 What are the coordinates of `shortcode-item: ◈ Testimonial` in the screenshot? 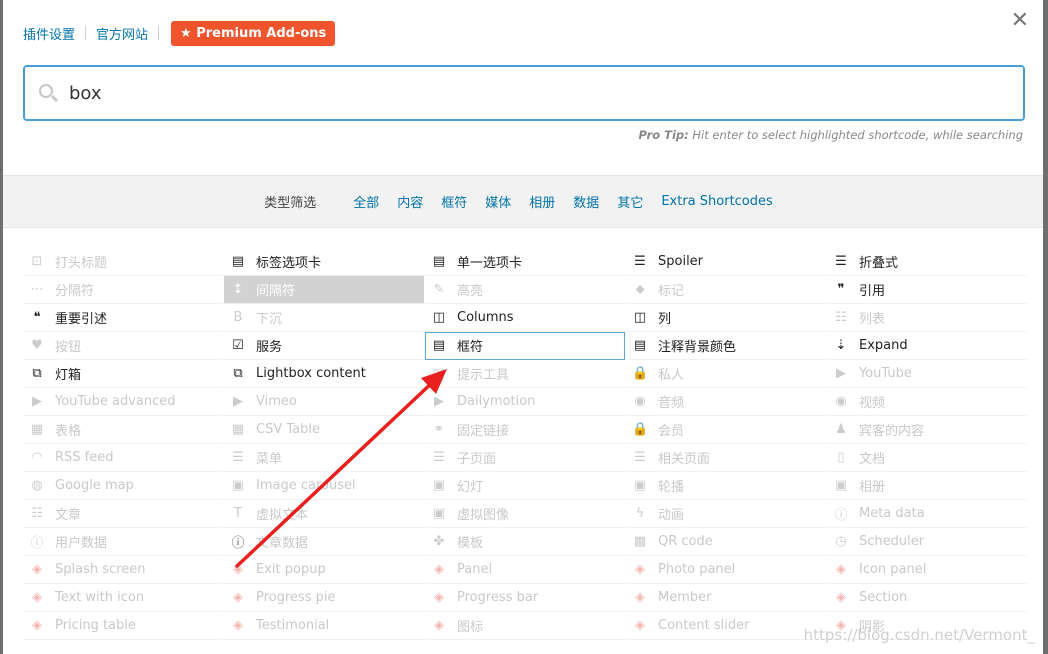 It's located at (324, 626).